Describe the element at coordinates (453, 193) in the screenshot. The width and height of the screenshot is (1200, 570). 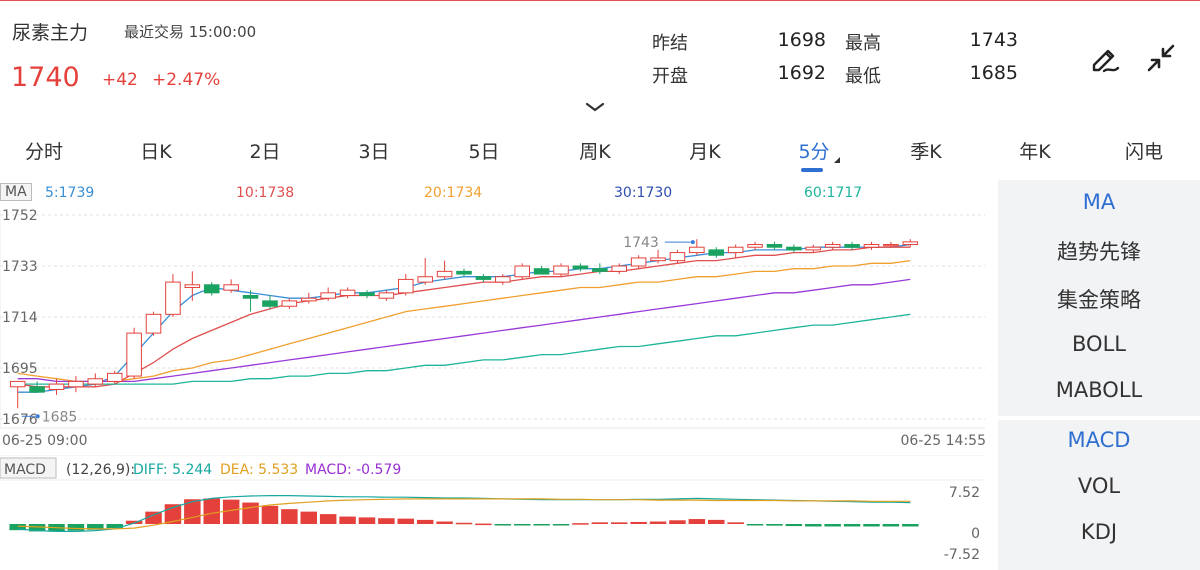
I see `ma-item: 20:1734` at that location.